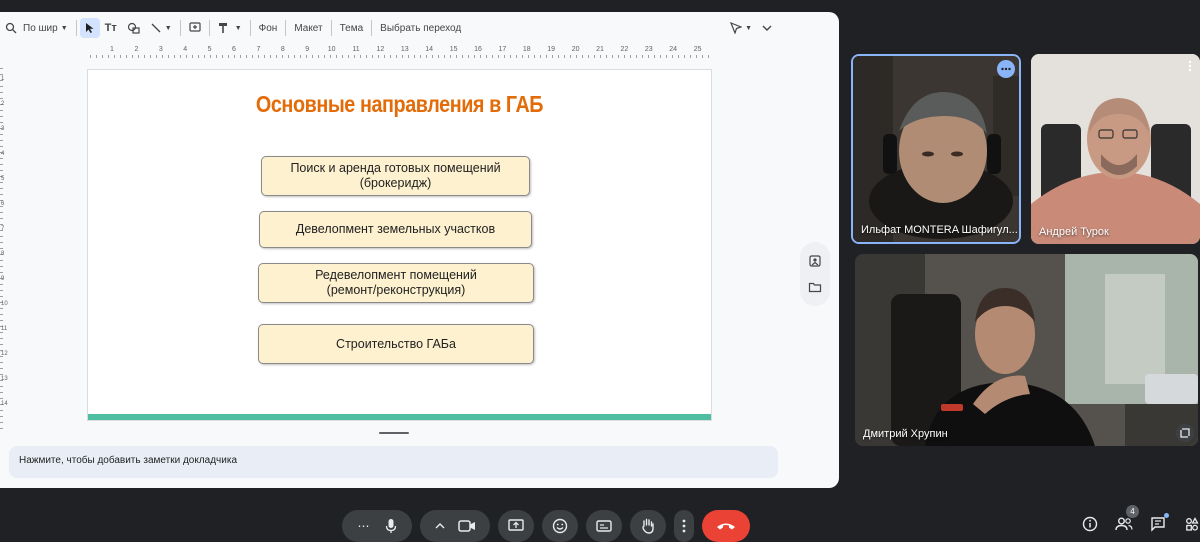 This screenshot has height=542, width=1200. What do you see at coordinates (40, 28) in the screenshot?
I see `zoom-label: По шир` at bounding box center [40, 28].